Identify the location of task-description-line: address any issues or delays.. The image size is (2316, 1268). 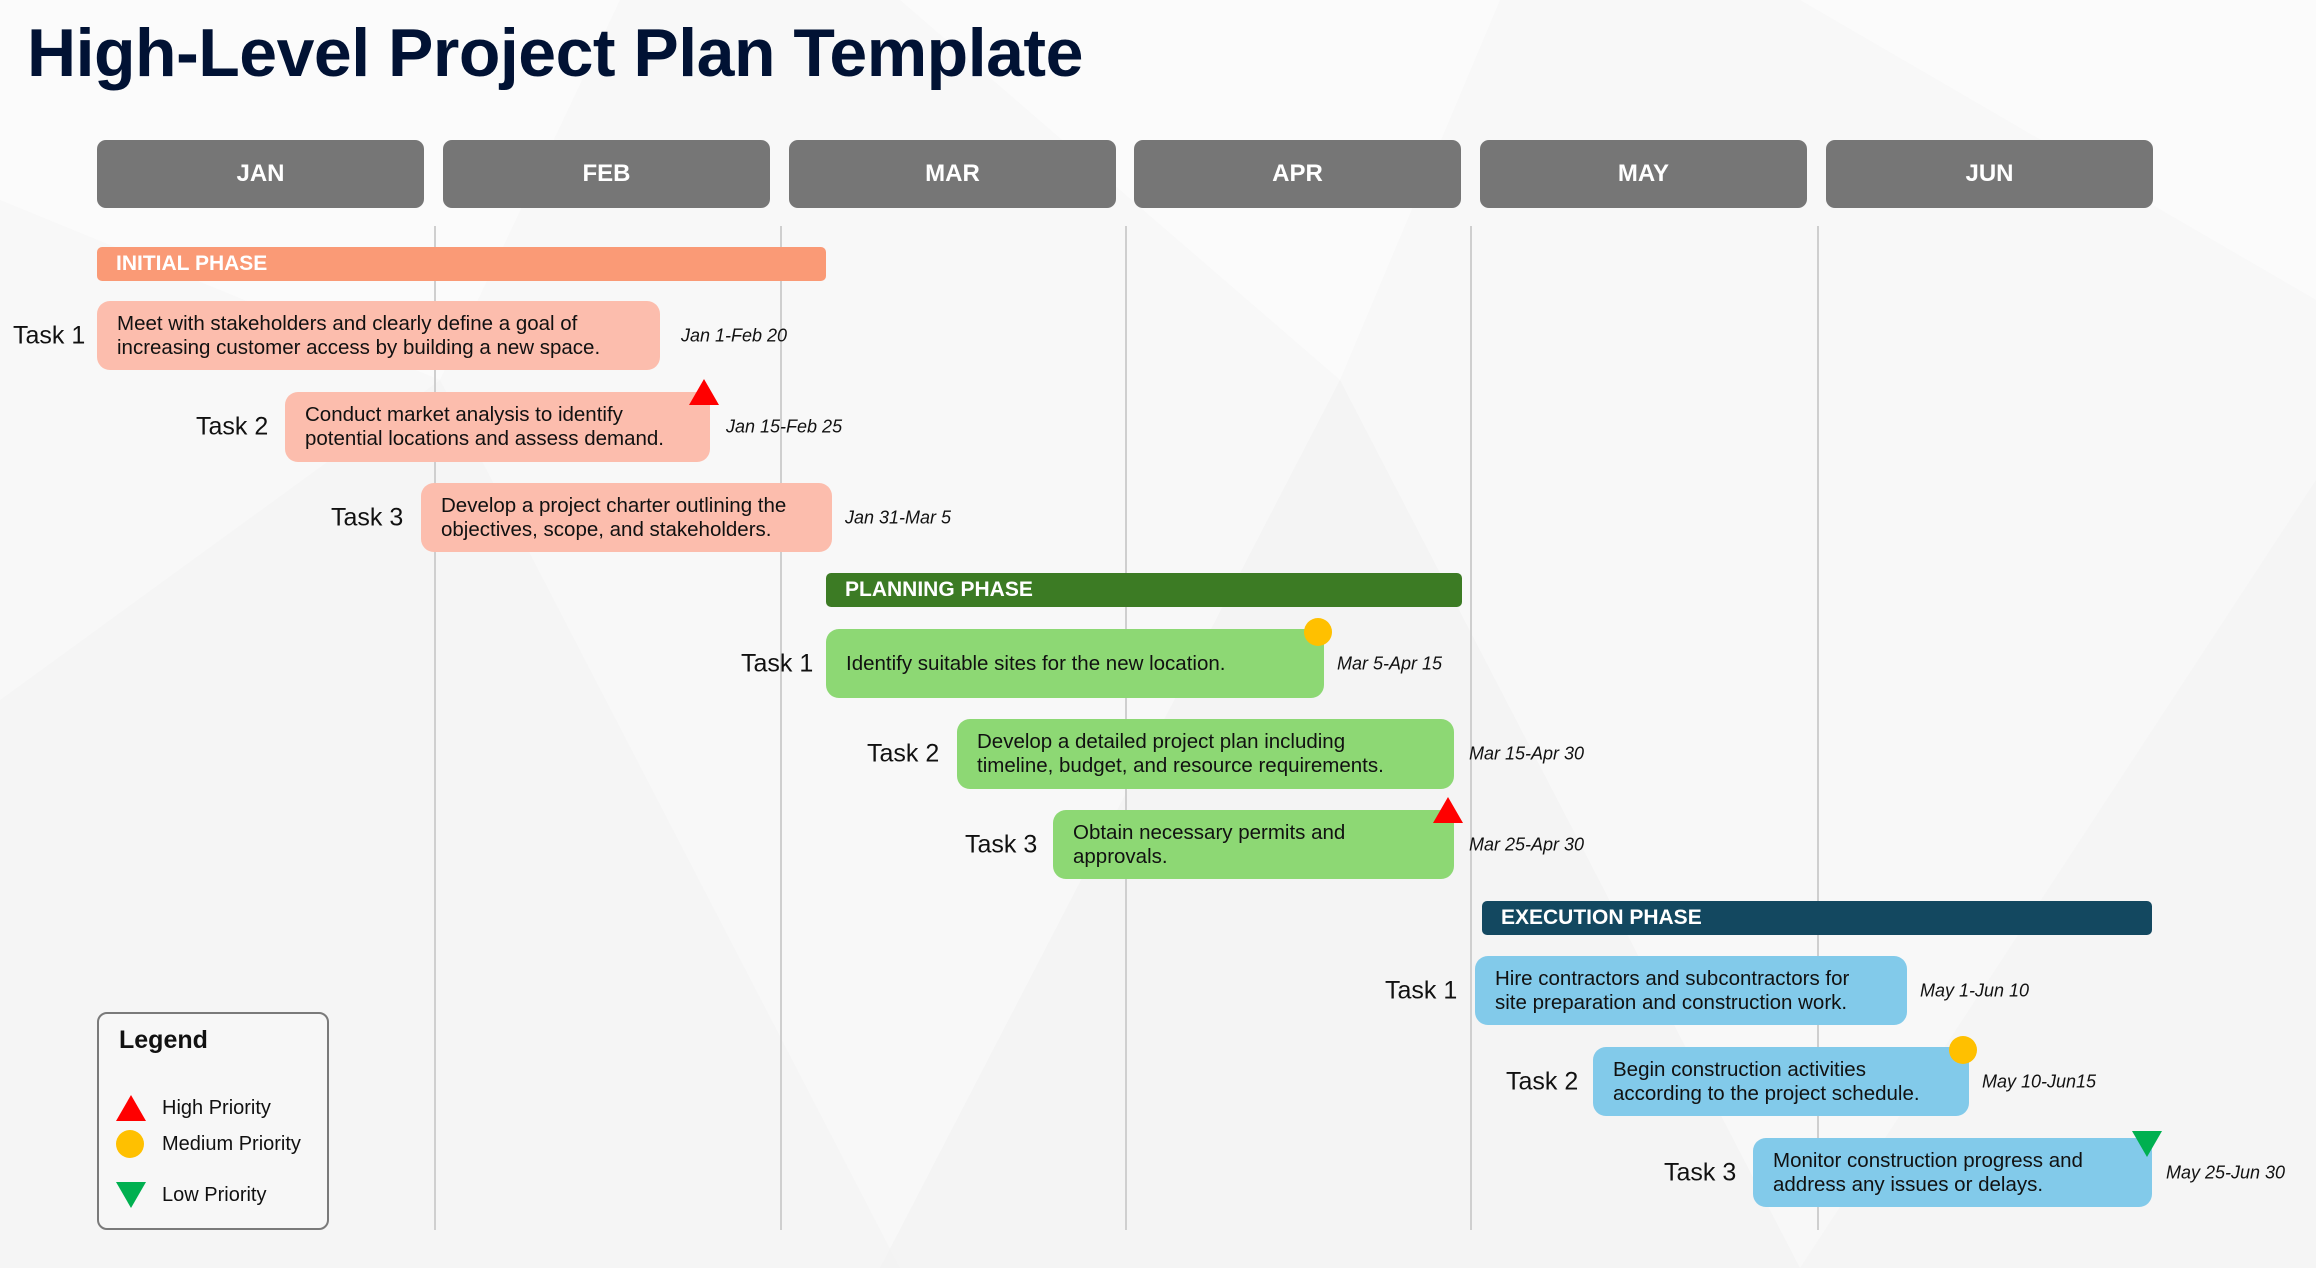
(1908, 1184).